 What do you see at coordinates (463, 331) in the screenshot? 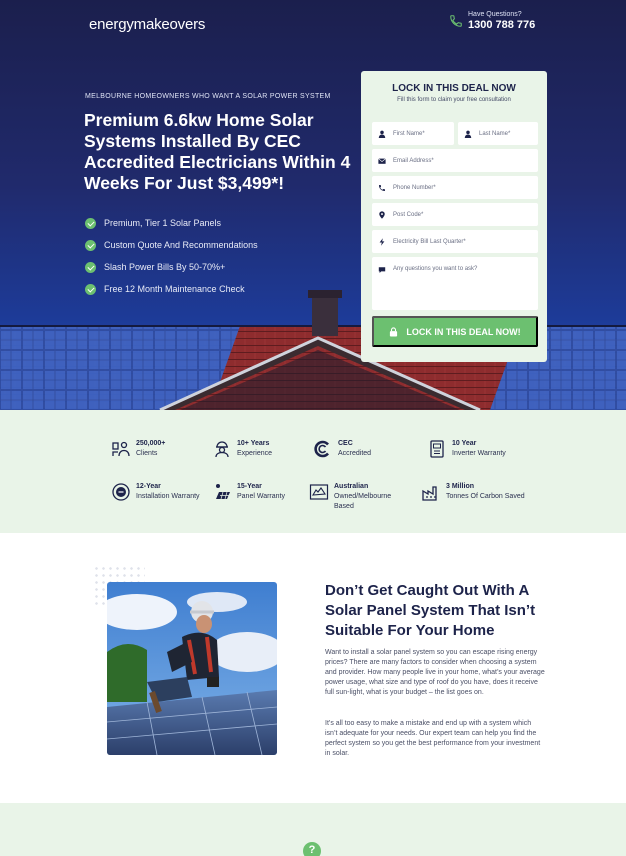
I see `submit-label: LOCK IN THIS DEAL NOW!` at bounding box center [463, 331].